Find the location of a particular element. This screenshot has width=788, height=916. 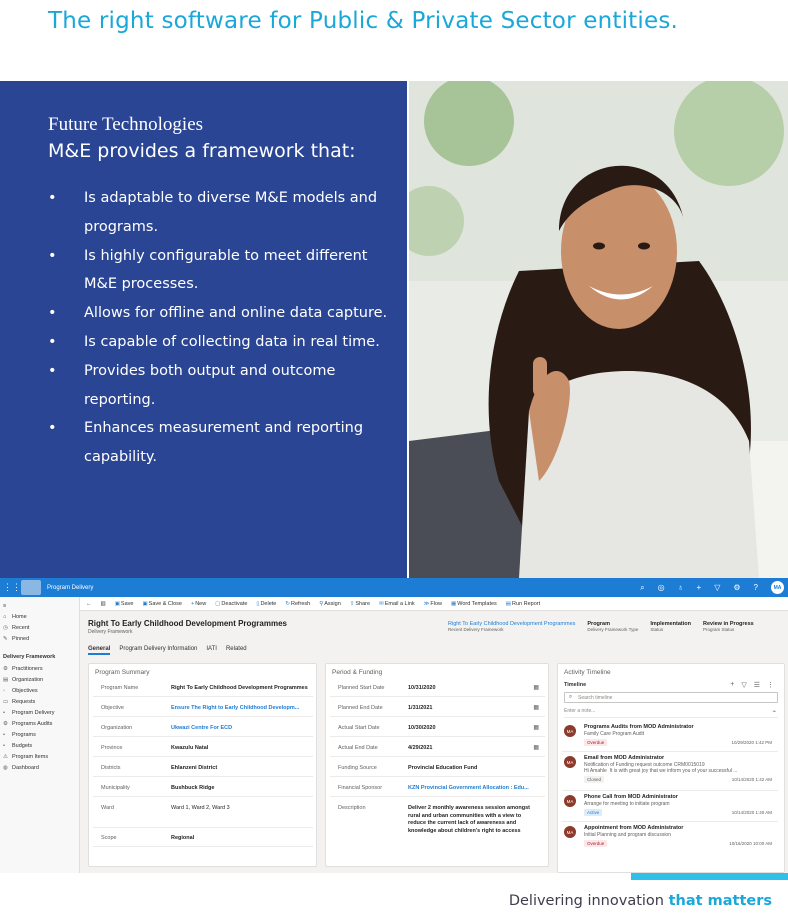

user-avatar: MA is located at coordinates (777, 587).